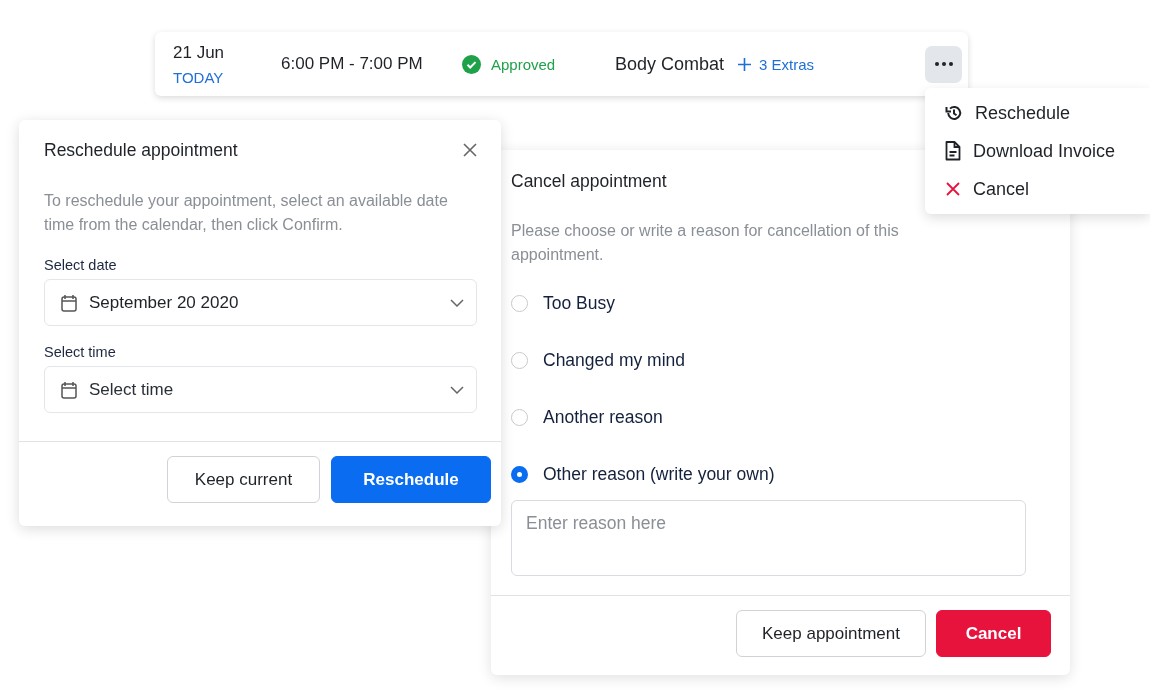 Image resolution: width=1150 pixels, height=700 pixels. I want to click on cancel-keep-button: Keep appointment, so click(831, 633).